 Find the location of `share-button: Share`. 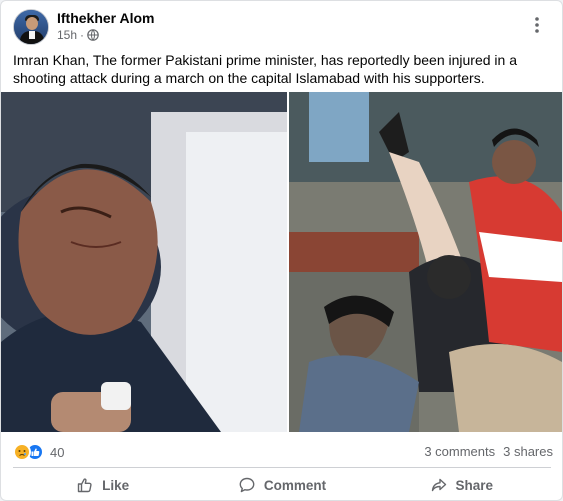

share-button: Share is located at coordinates (461, 485).